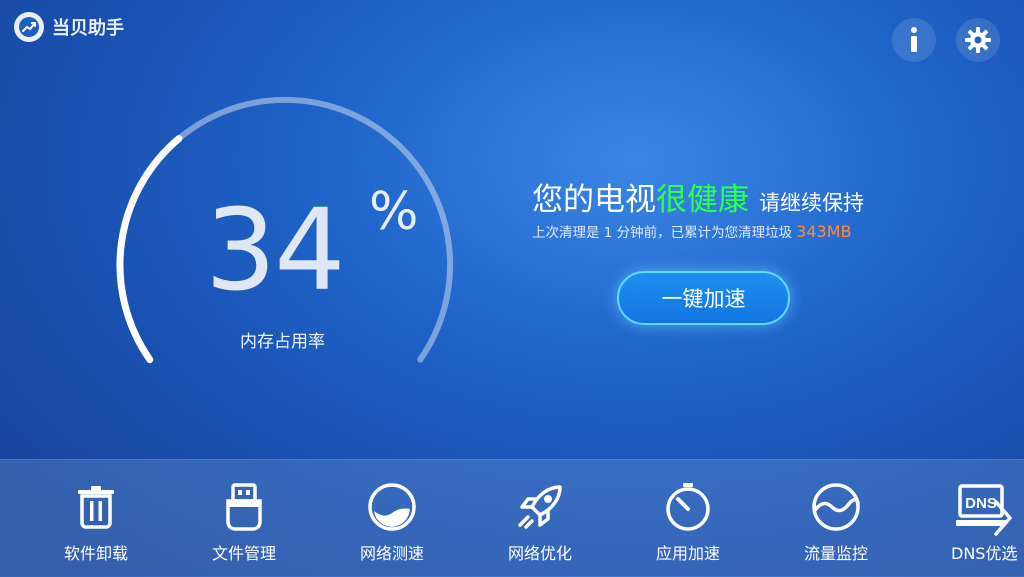 This screenshot has height=577, width=1024. Describe the element at coordinates (243, 553) in the screenshot. I see `tool-label: 文件管理` at that location.